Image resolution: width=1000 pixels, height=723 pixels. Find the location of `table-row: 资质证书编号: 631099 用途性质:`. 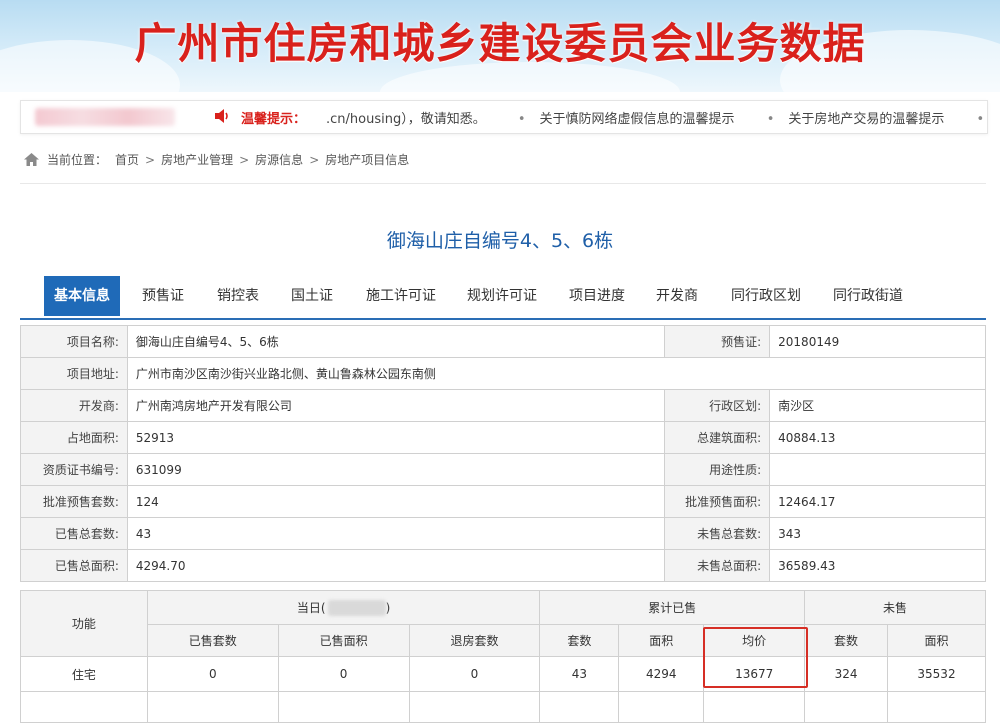

table-row: 资质证书编号: 631099 用途性质: is located at coordinates (503, 469).